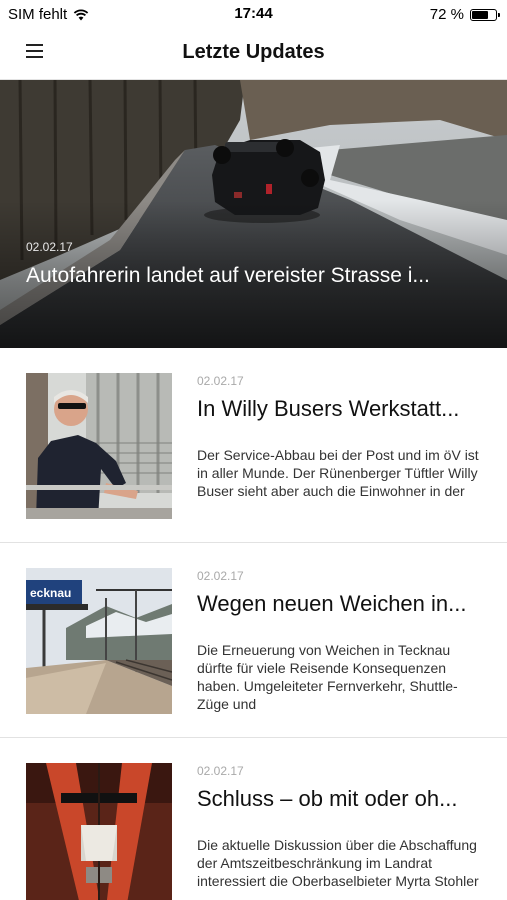  What do you see at coordinates (446, 14) in the screenshot?
I see `battery-percent: 72 %` at bounding box center [446, 14].